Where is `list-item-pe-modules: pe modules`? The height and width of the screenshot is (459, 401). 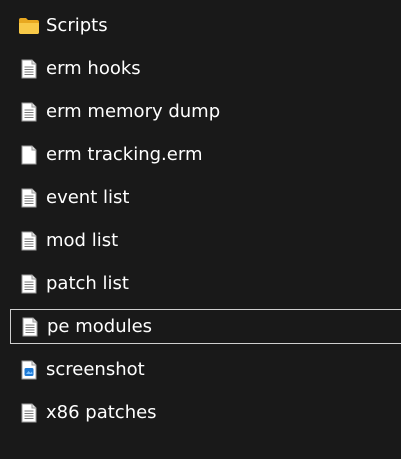
list-item-pe-modules: pe modules is located at coordinates (205, 326).